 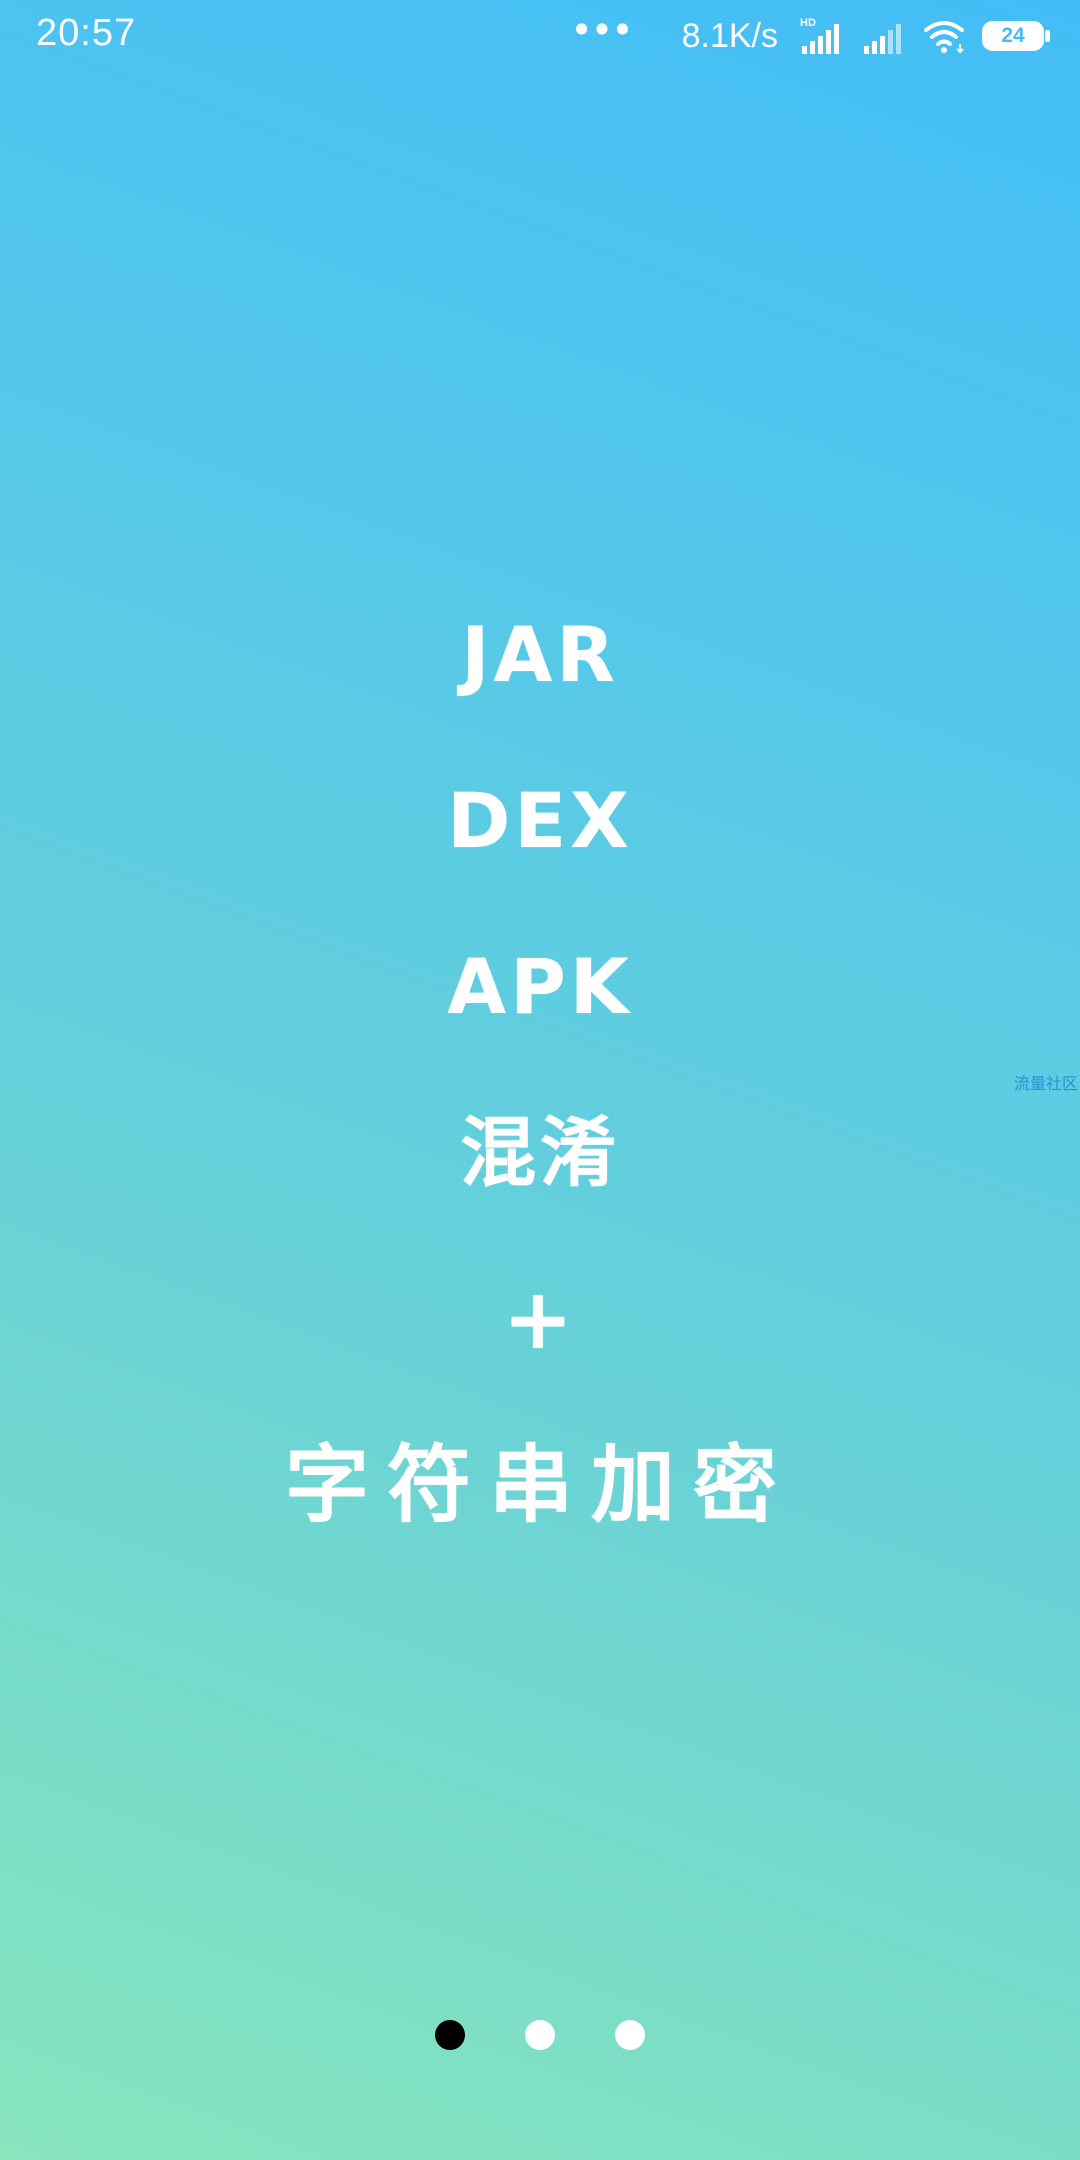 What do you see at coordinates (1013, 35) in the screenshot?
I see `battery-level: 24` at bounding box center [1013, 35].